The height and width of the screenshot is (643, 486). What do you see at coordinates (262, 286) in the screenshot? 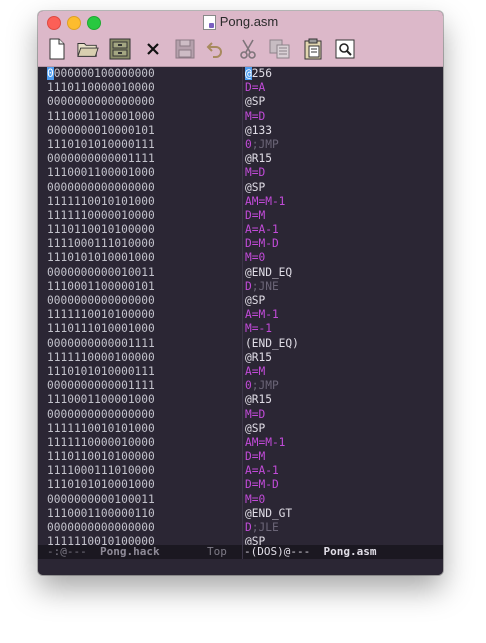
I see `asm-code-line: D;JNE` at bounding box center [262, 286].